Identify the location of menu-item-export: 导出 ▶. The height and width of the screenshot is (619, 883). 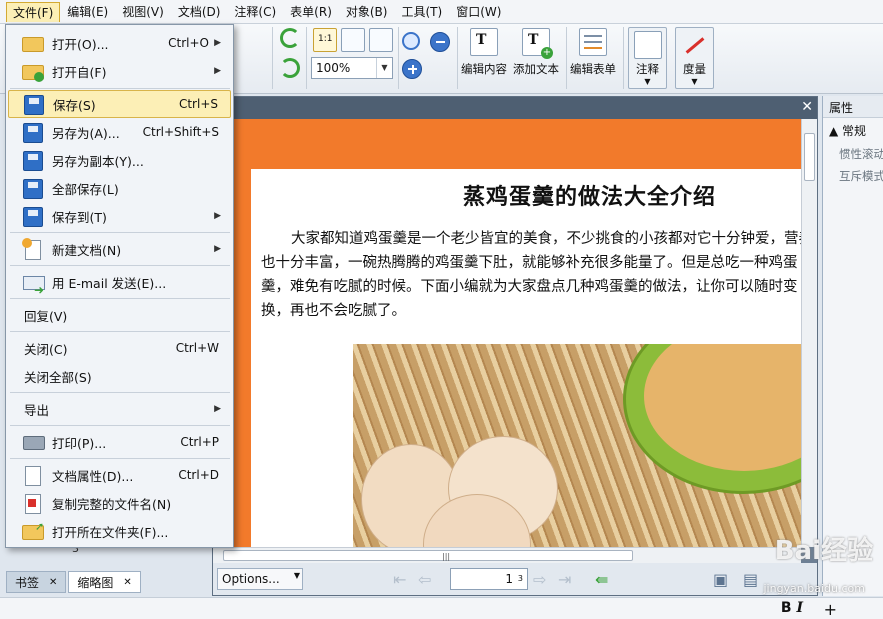
(119, 409).